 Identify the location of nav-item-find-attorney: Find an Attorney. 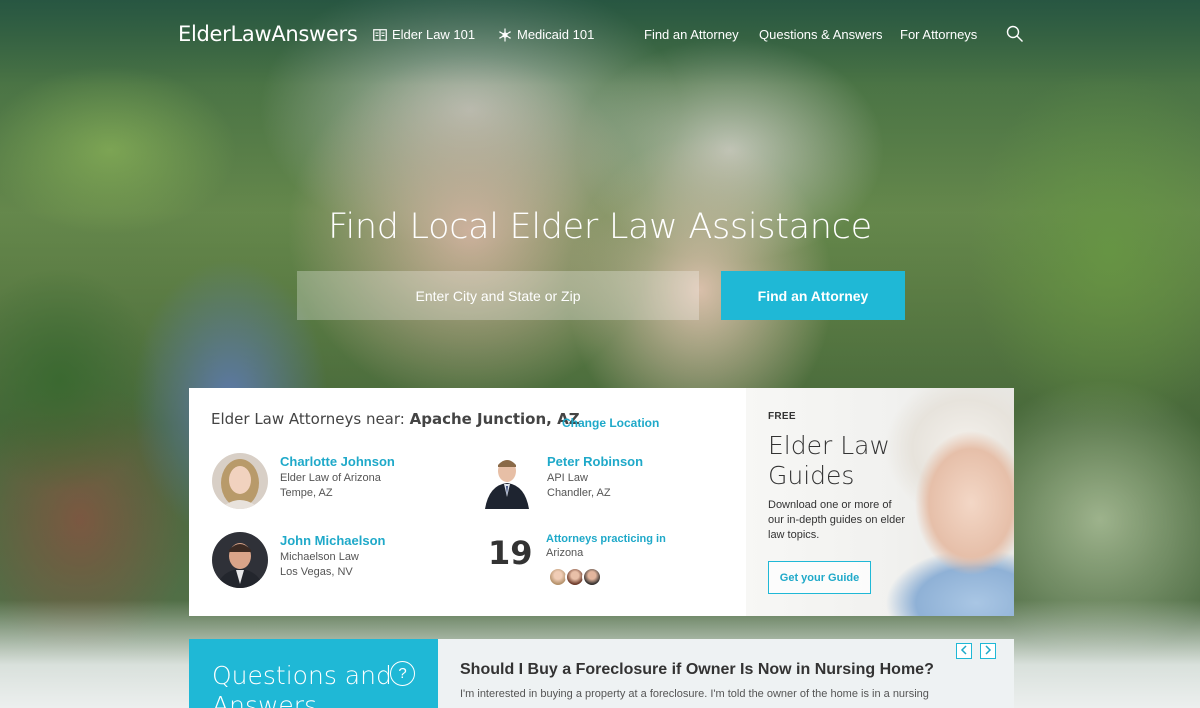
(691, 34).